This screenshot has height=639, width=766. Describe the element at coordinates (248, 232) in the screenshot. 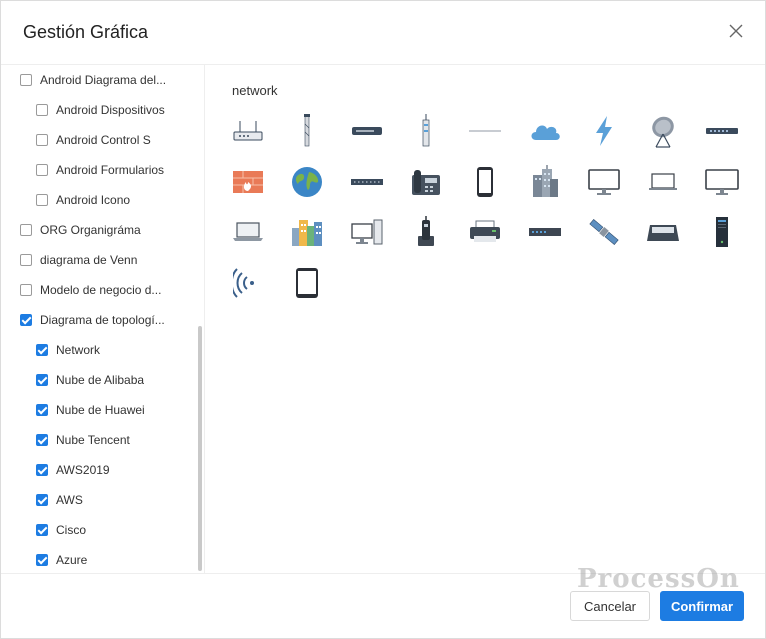

I see `laptop-open-icon` at that location.